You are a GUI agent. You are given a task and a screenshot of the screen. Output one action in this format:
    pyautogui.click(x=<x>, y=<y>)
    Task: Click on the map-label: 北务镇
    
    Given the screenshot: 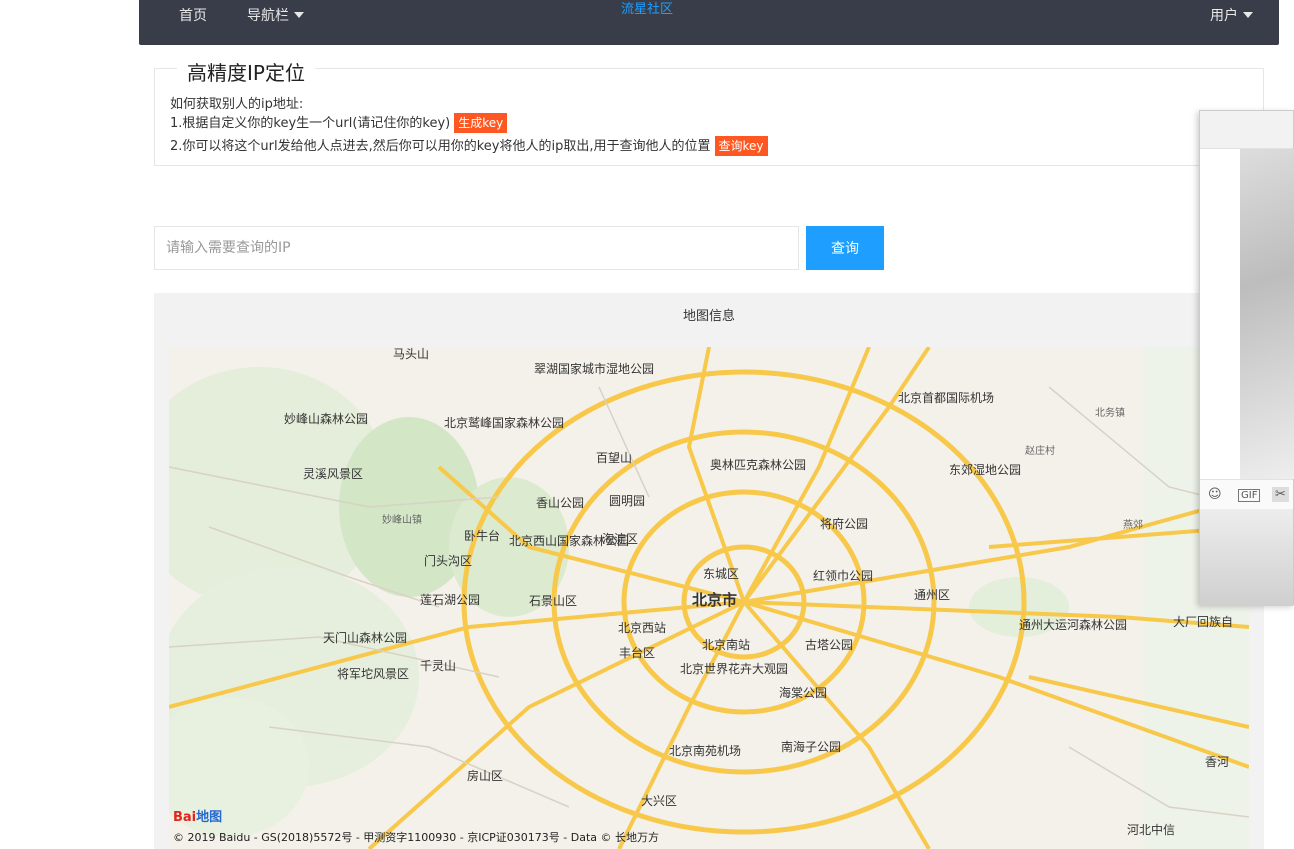 What is the action you would take?
    pyautogui.click(x=1110, y=412)
    